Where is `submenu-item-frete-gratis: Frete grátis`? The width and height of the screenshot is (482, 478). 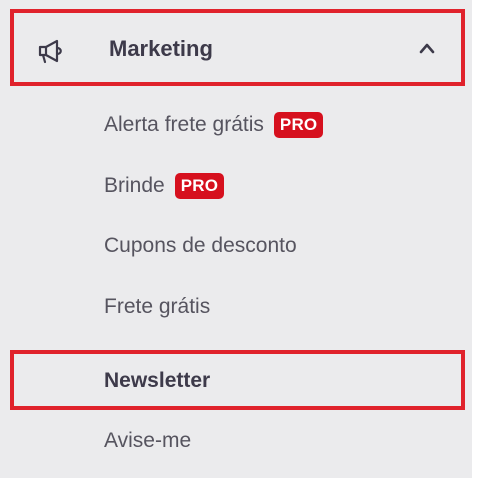
submenu-item-frete-gratis: Frete grátis is located at coordinates (157, 307).